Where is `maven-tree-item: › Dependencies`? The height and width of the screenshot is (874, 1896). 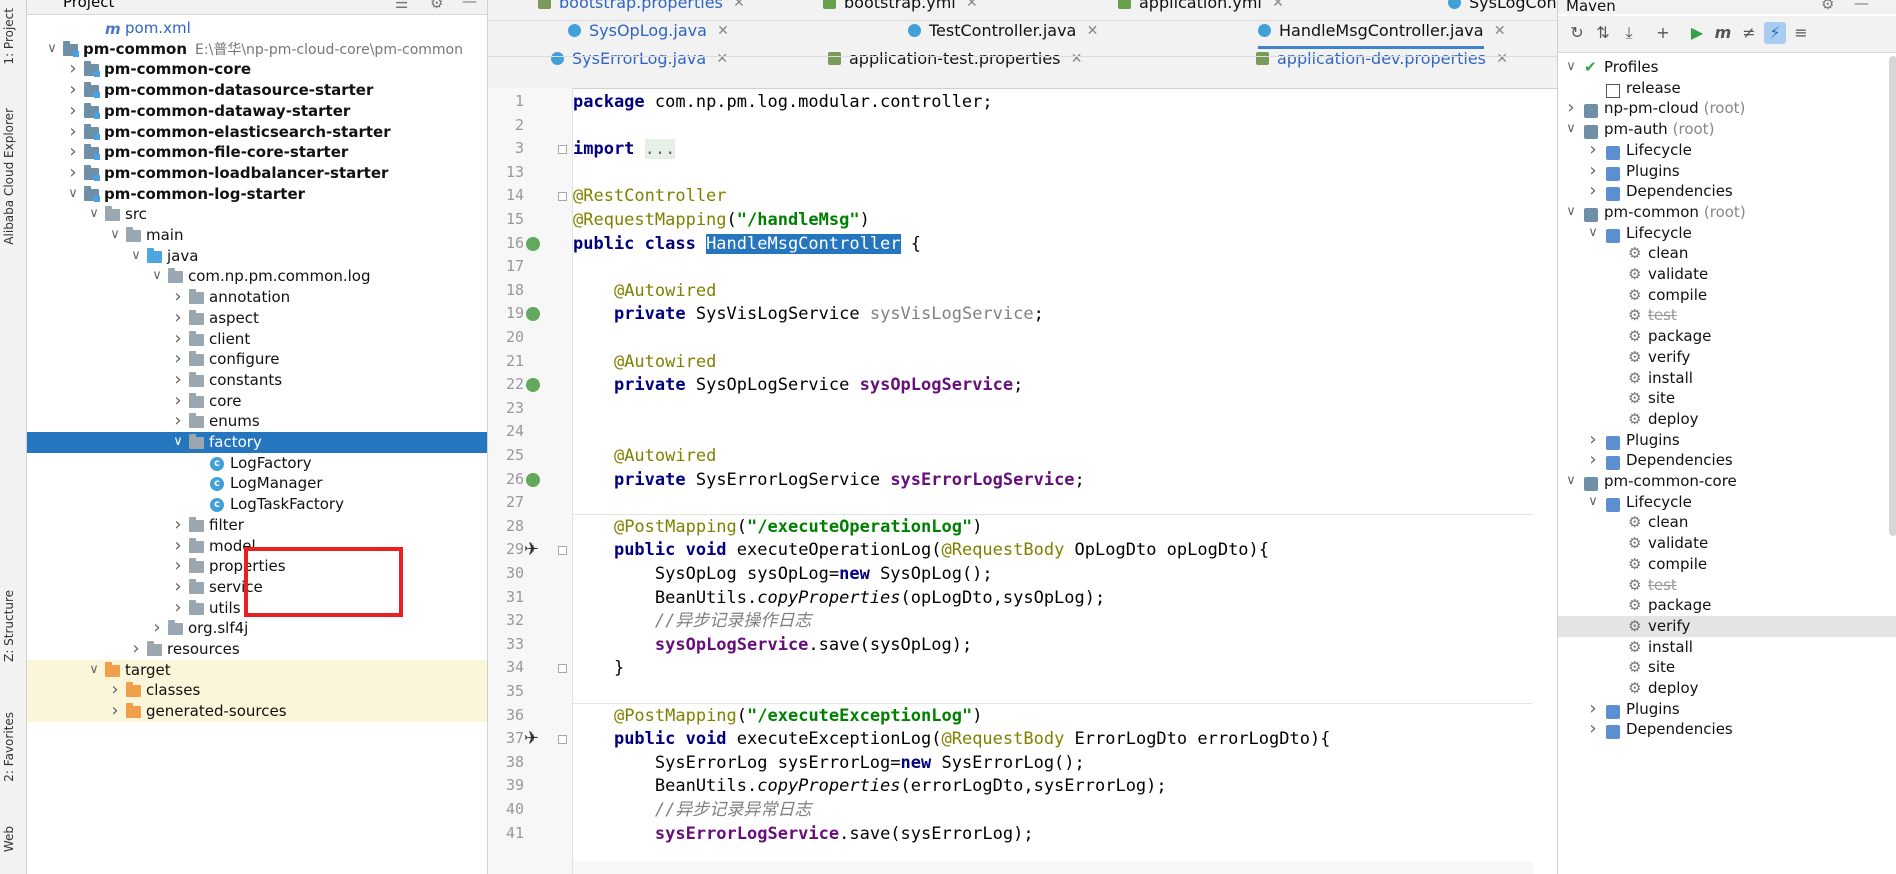 maven-tree-item: › Dependencies is located at coordinates (1727, 191).